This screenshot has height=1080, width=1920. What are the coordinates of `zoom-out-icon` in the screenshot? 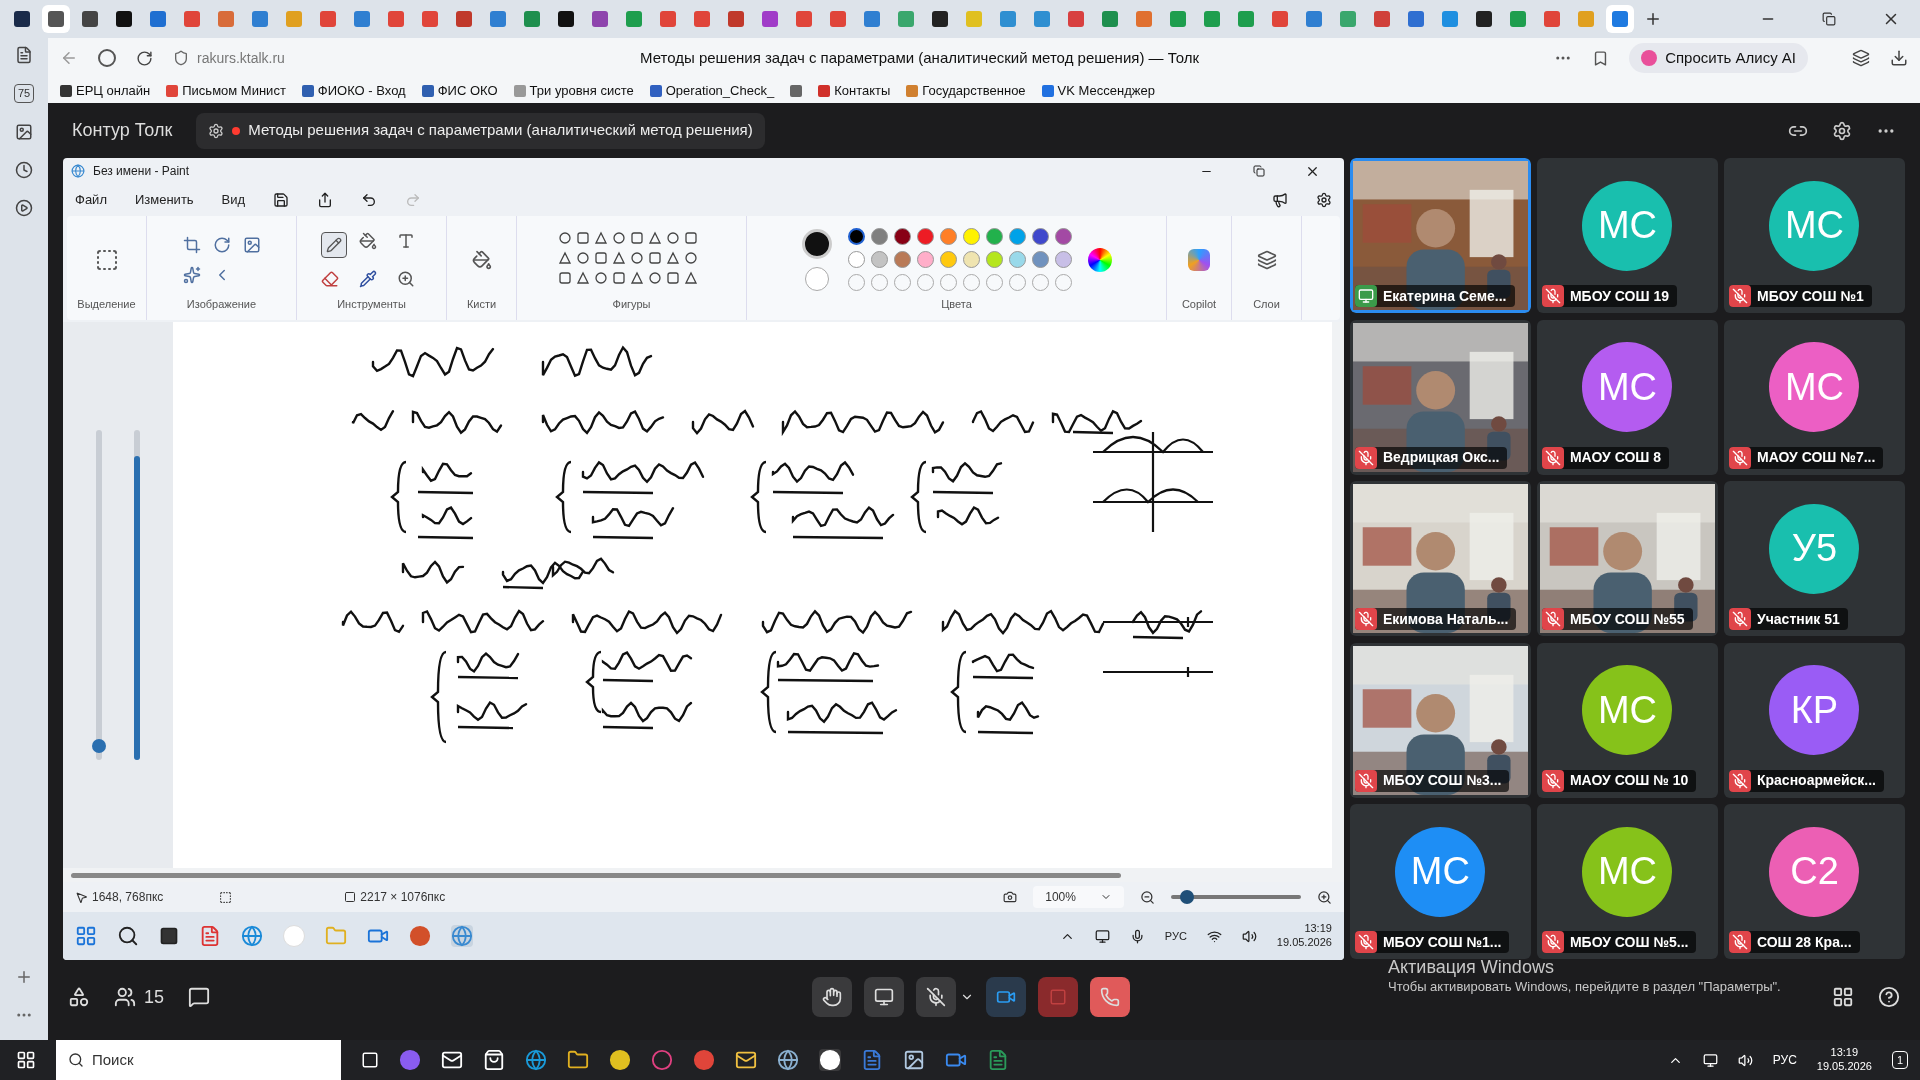 It's located at (1147, 897).